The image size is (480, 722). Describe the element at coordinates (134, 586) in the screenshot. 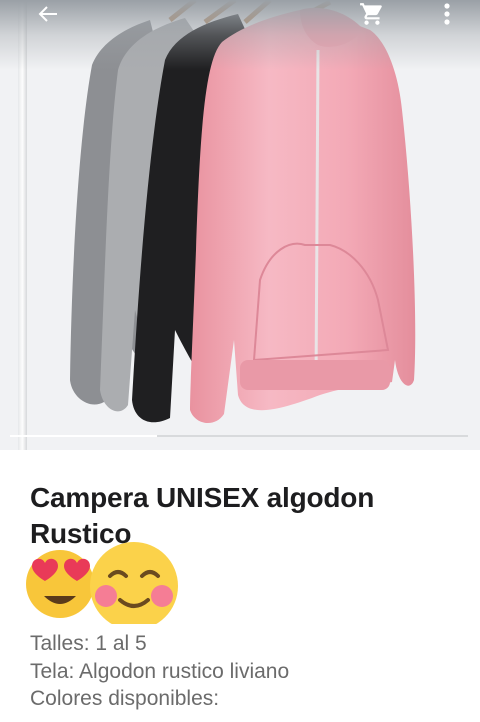

I see `smiling-blush-emoji` at that location.